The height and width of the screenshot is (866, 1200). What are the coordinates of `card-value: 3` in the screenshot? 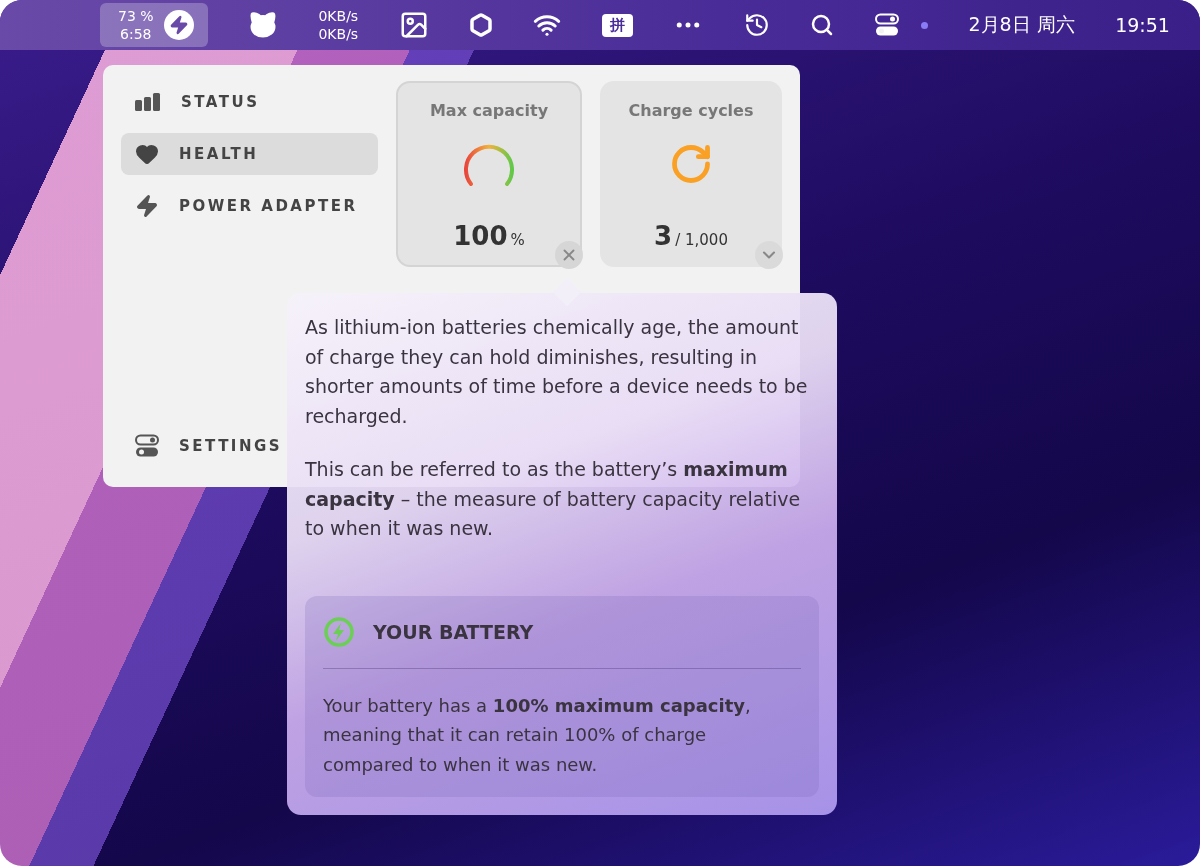 It's located at (663, 236).